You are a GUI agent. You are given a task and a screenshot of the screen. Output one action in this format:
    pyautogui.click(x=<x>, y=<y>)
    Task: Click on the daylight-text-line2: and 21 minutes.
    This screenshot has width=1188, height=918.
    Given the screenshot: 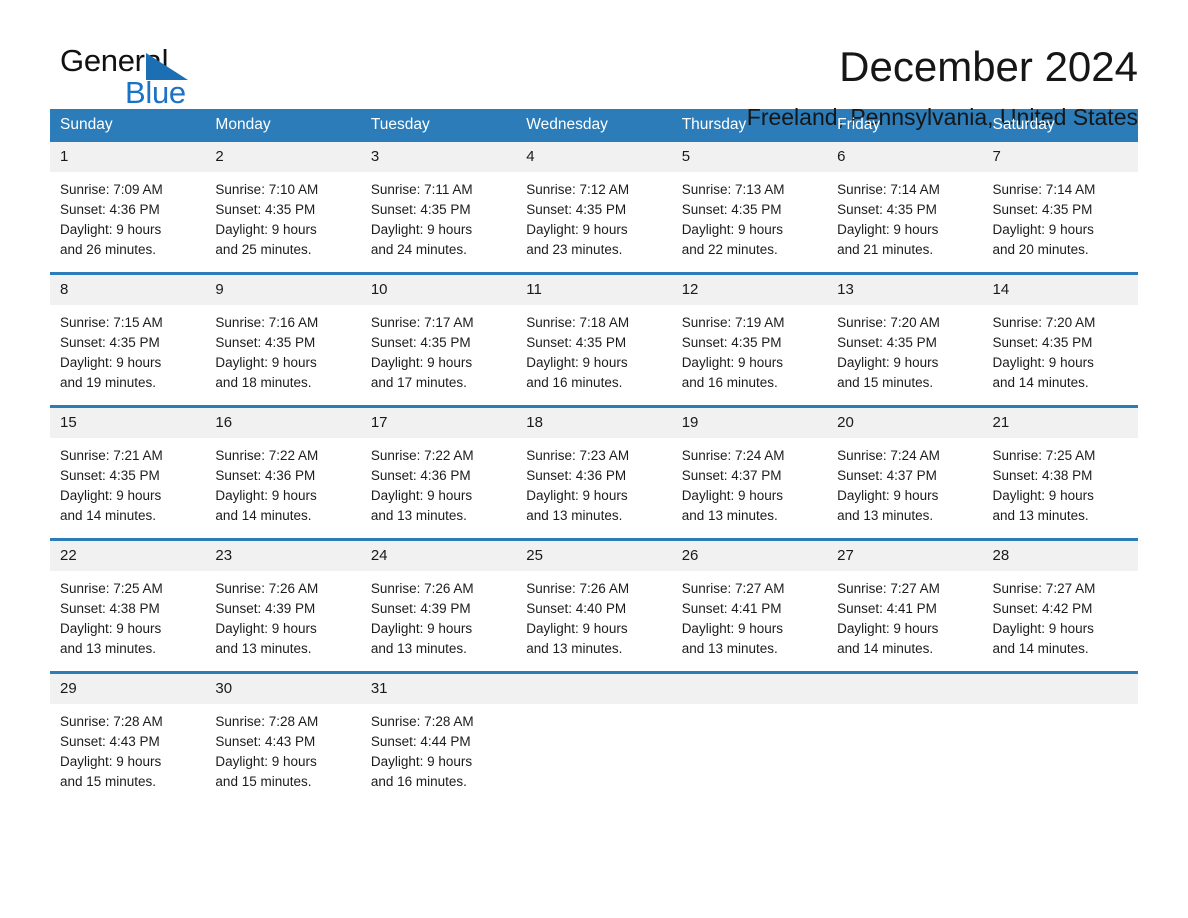 What is the action you would take?
    pyautogui.click(x=885, y=249)
    